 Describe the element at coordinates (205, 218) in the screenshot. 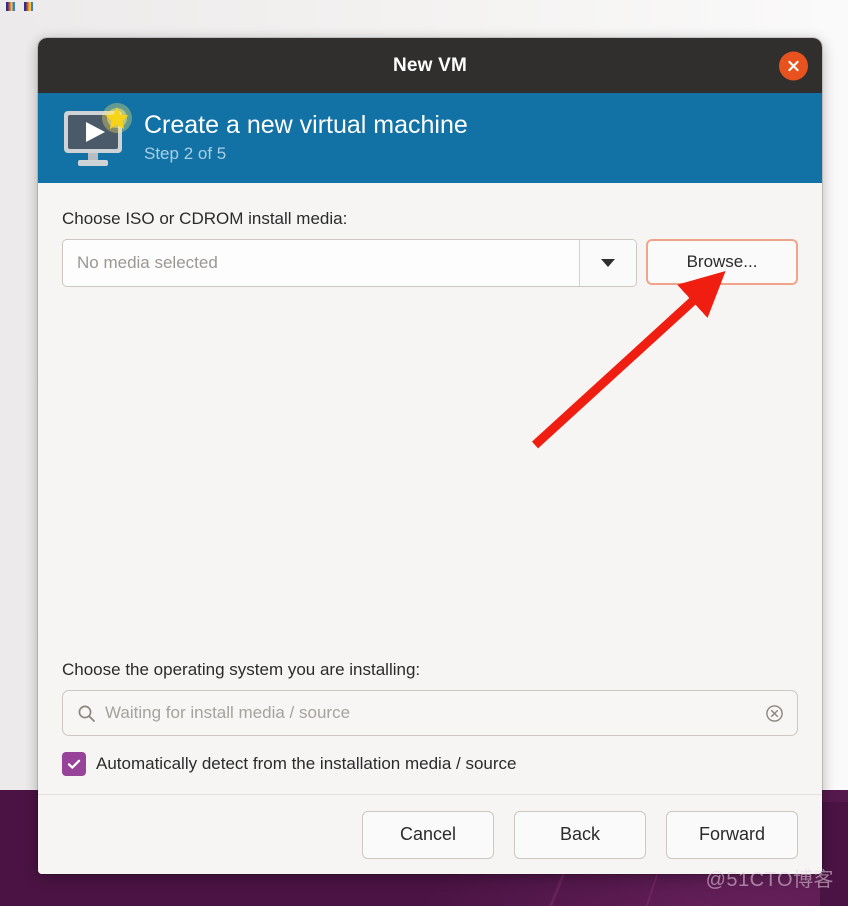

I see `media-label: Choose ISO or CDROM install media:` at that location.